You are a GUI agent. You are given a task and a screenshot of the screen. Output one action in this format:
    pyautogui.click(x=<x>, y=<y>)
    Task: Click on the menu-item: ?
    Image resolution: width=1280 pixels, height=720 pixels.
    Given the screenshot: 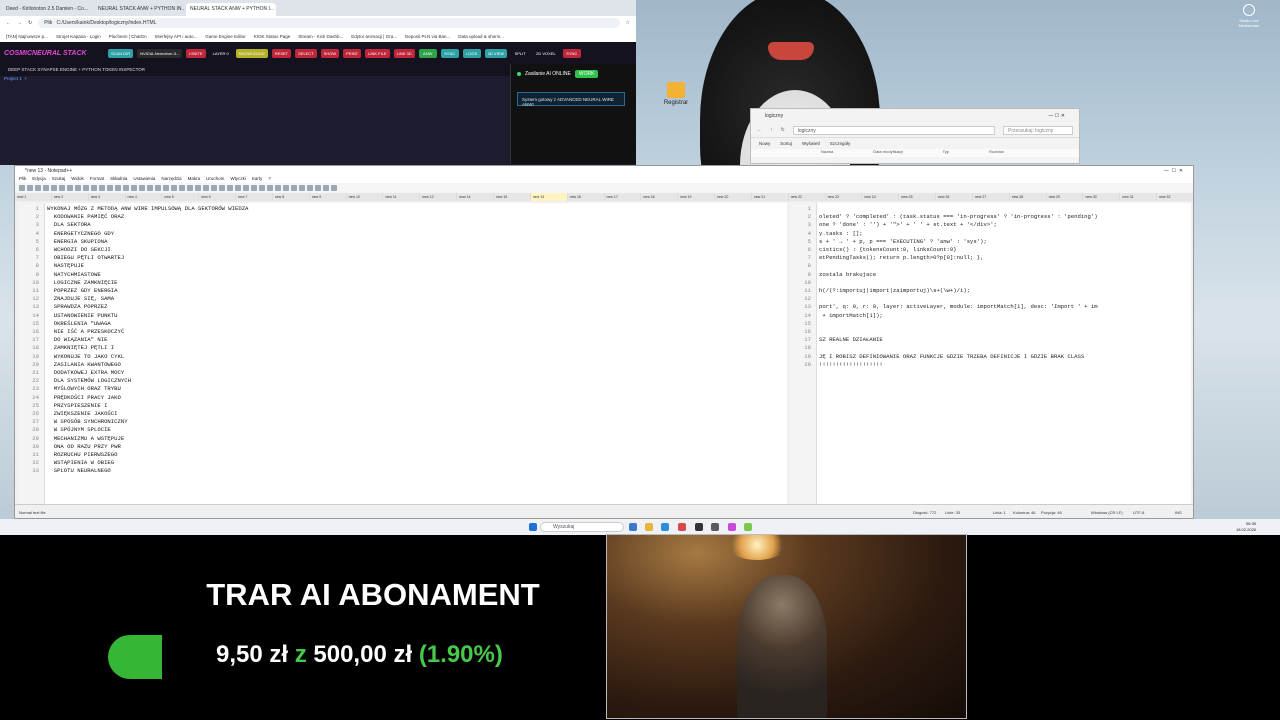 What is the action you would take?
    pyautogui.click(x=269, y=179)
    